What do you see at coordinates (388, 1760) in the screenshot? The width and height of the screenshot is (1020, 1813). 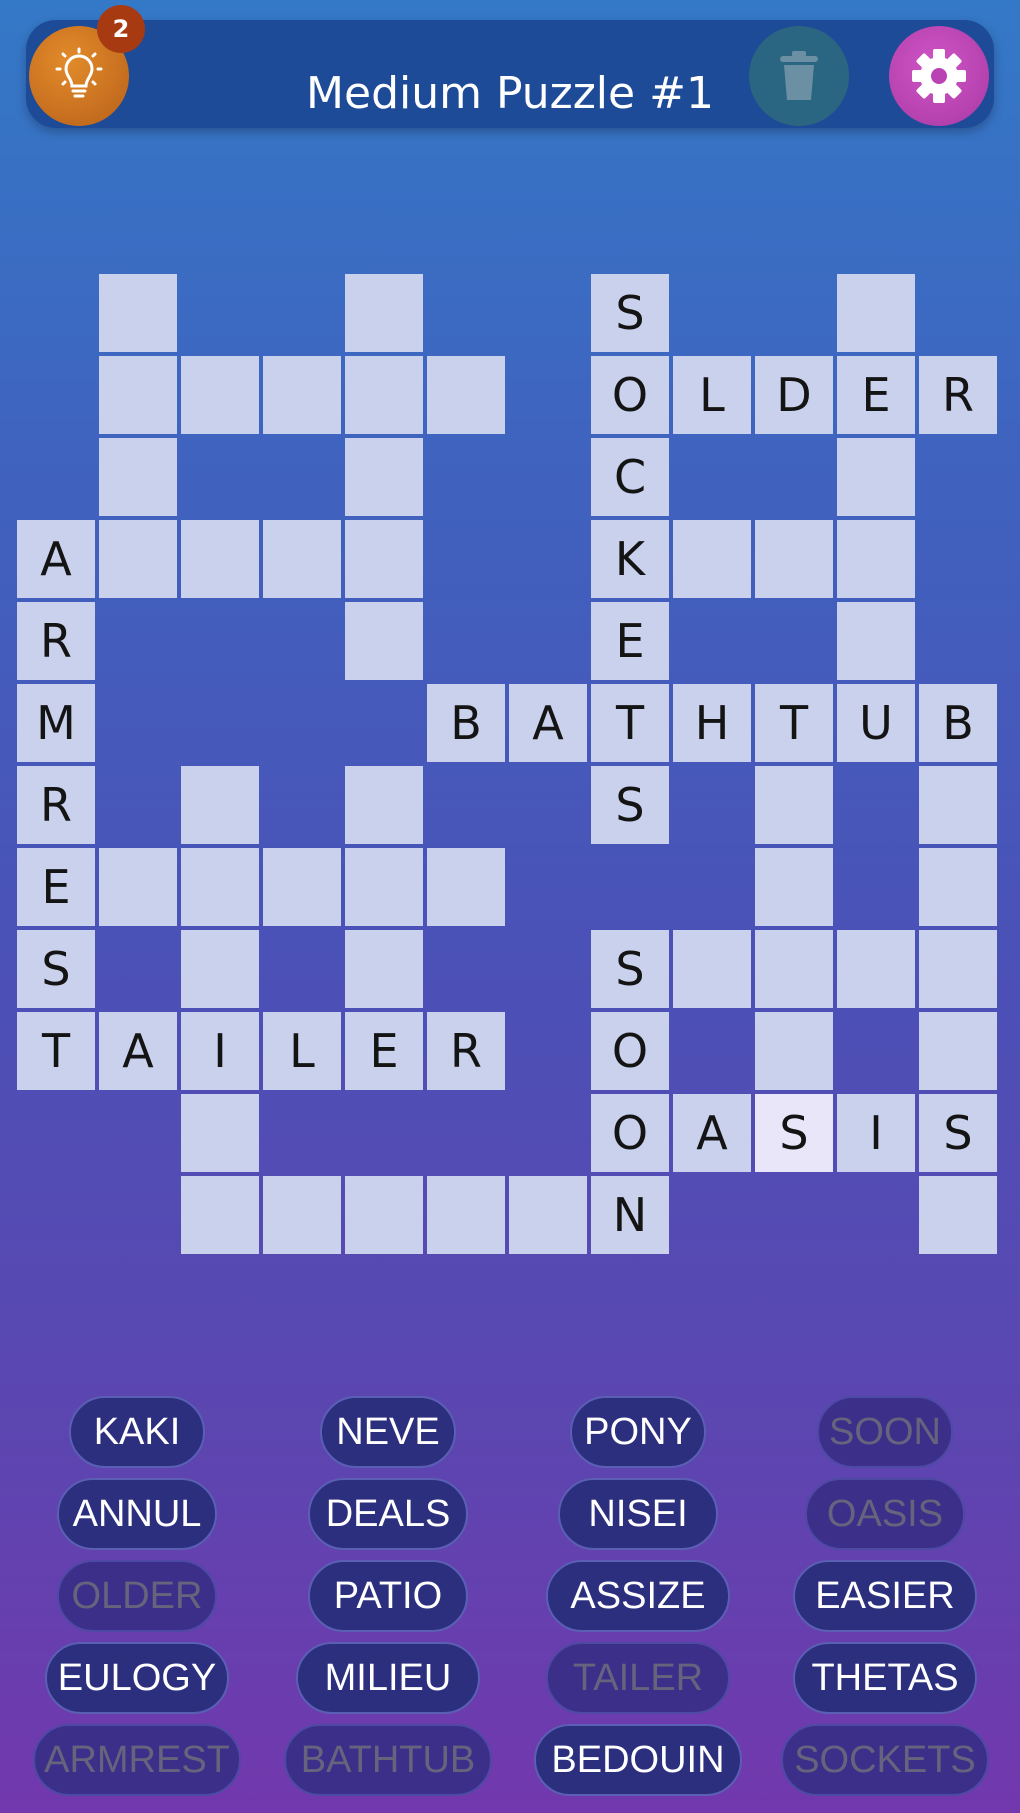 I see `word-pill-bathtub: BATHTUB` at bounding box center [388, 1760].